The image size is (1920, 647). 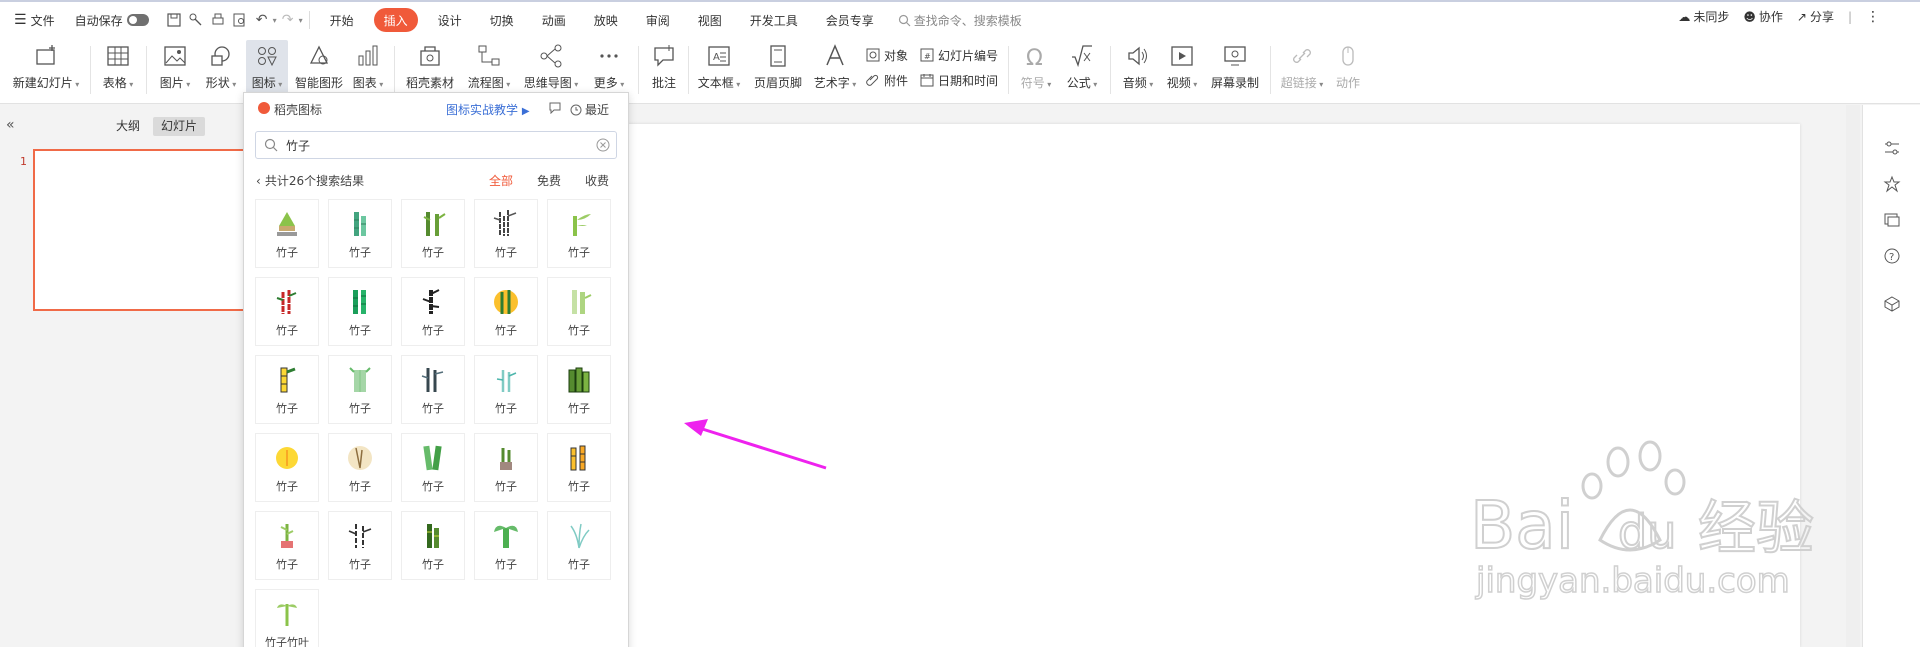 What do you see at coordinates (1892, 184) in the screenshot?
I see `animation-star-icon` at bounding box center [1892, 184].